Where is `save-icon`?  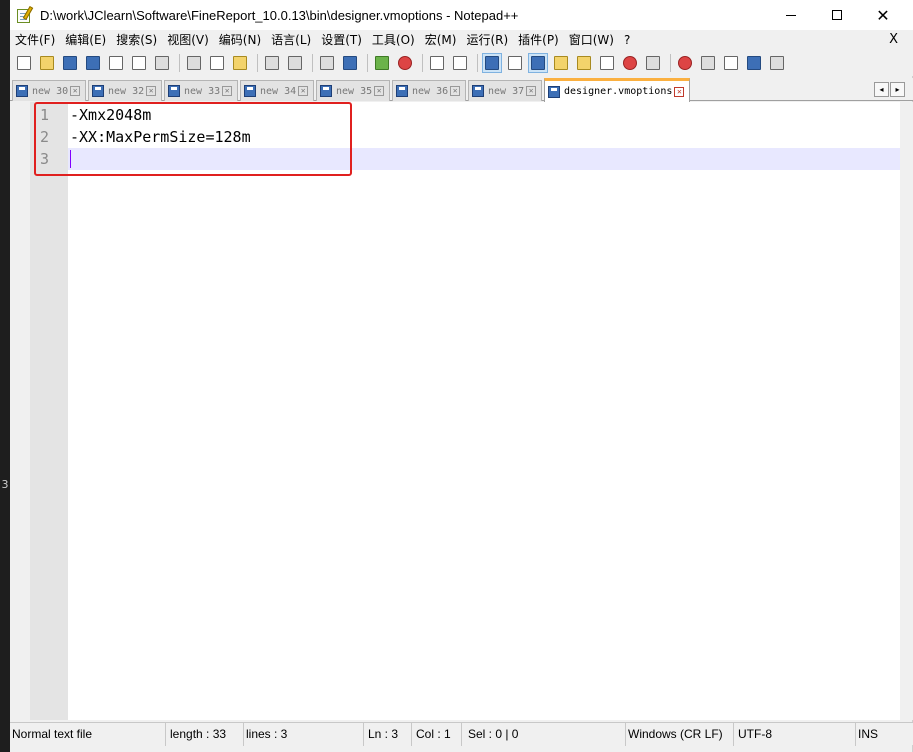 save-icon is located at coordinates (70, 63).